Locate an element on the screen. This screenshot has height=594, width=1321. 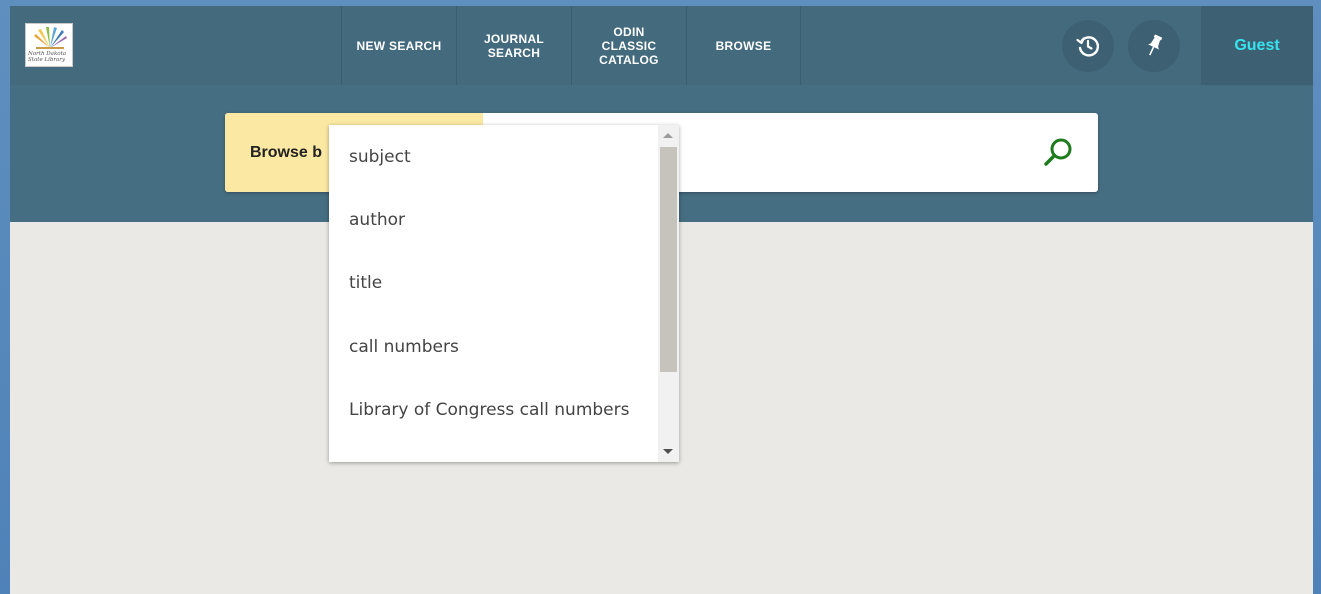
search-history-button is located at coordinates (1088, 46).